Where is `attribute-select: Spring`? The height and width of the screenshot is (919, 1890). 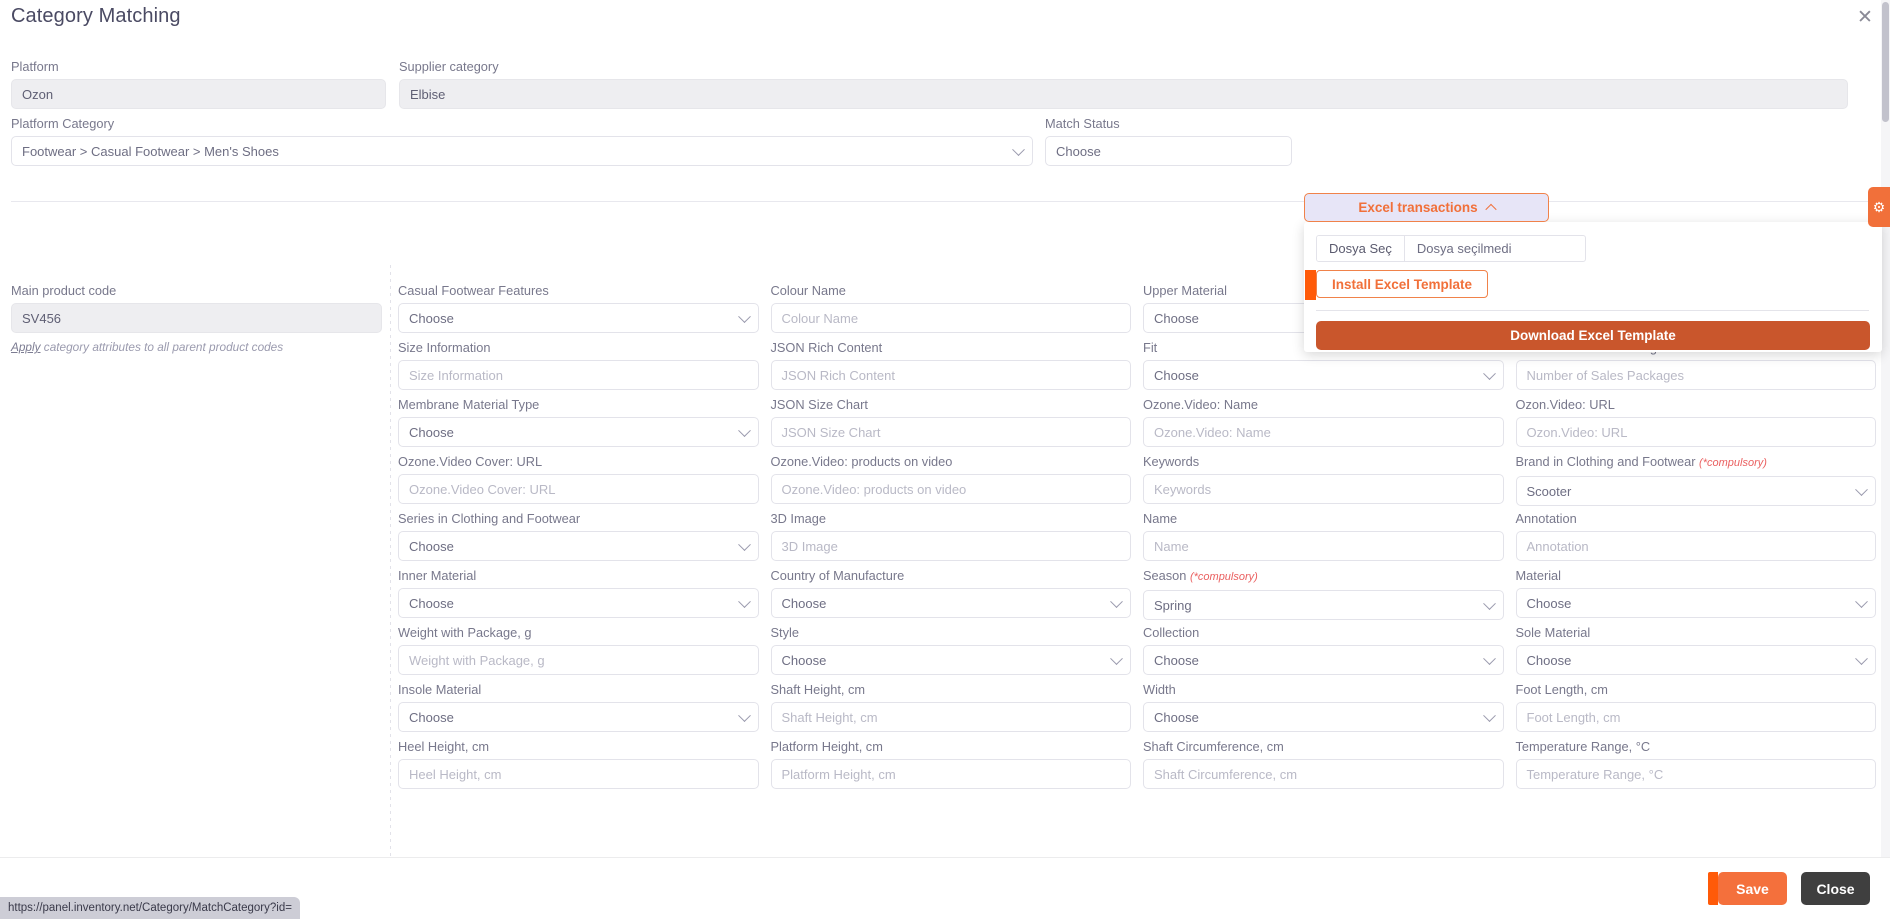
attribute-select: Spring is located at coordinates (1323, 605).